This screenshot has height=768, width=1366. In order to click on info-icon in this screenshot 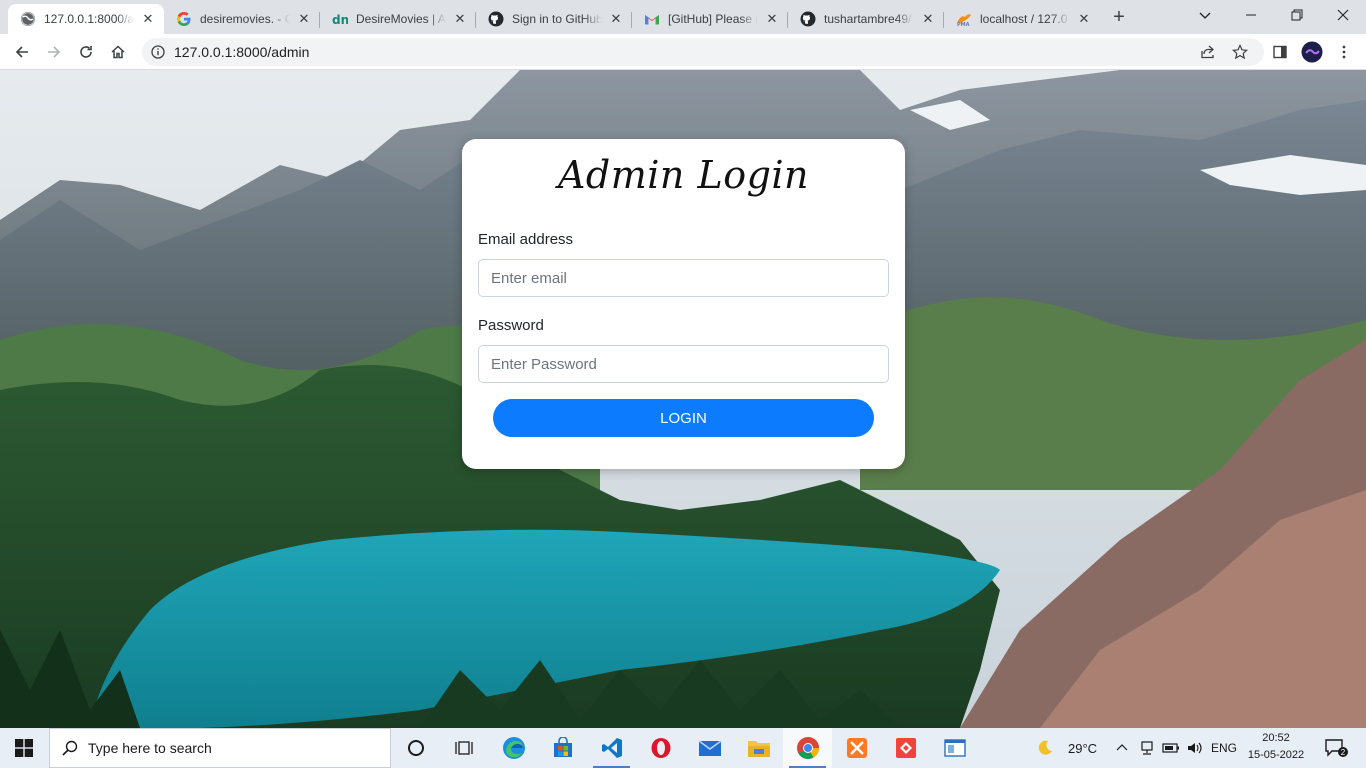, I will do `click(158, 52)`.